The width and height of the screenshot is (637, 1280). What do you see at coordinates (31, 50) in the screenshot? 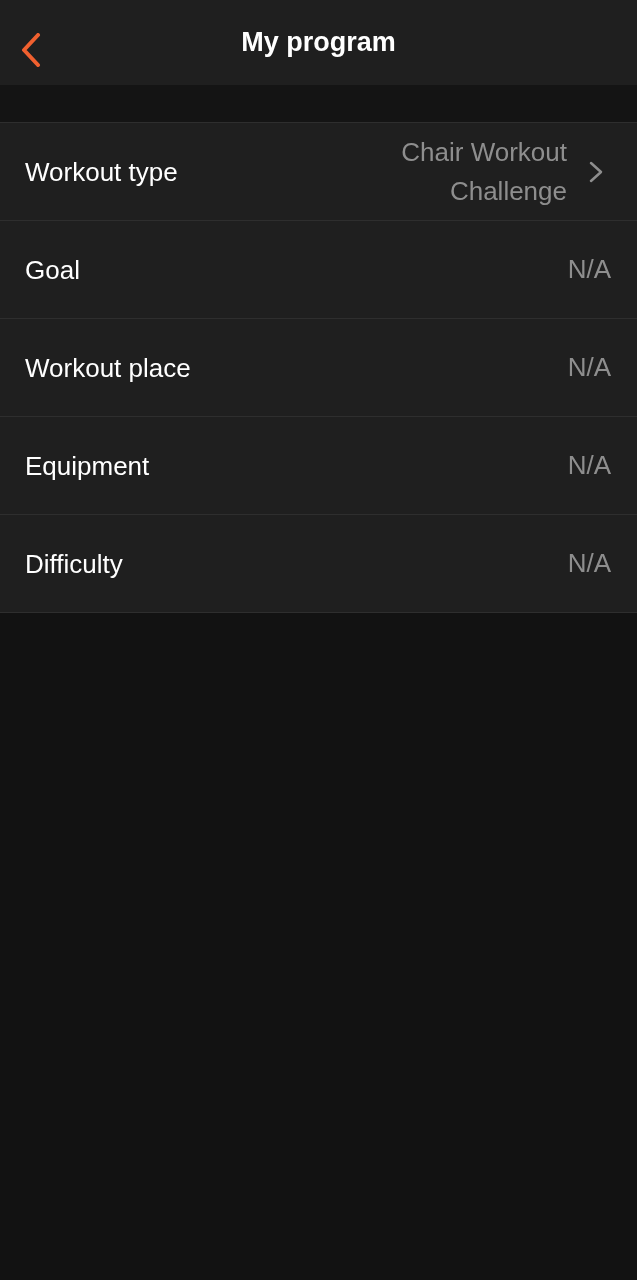
I see `back-chevron-icon` at bounding box center [31, 50].